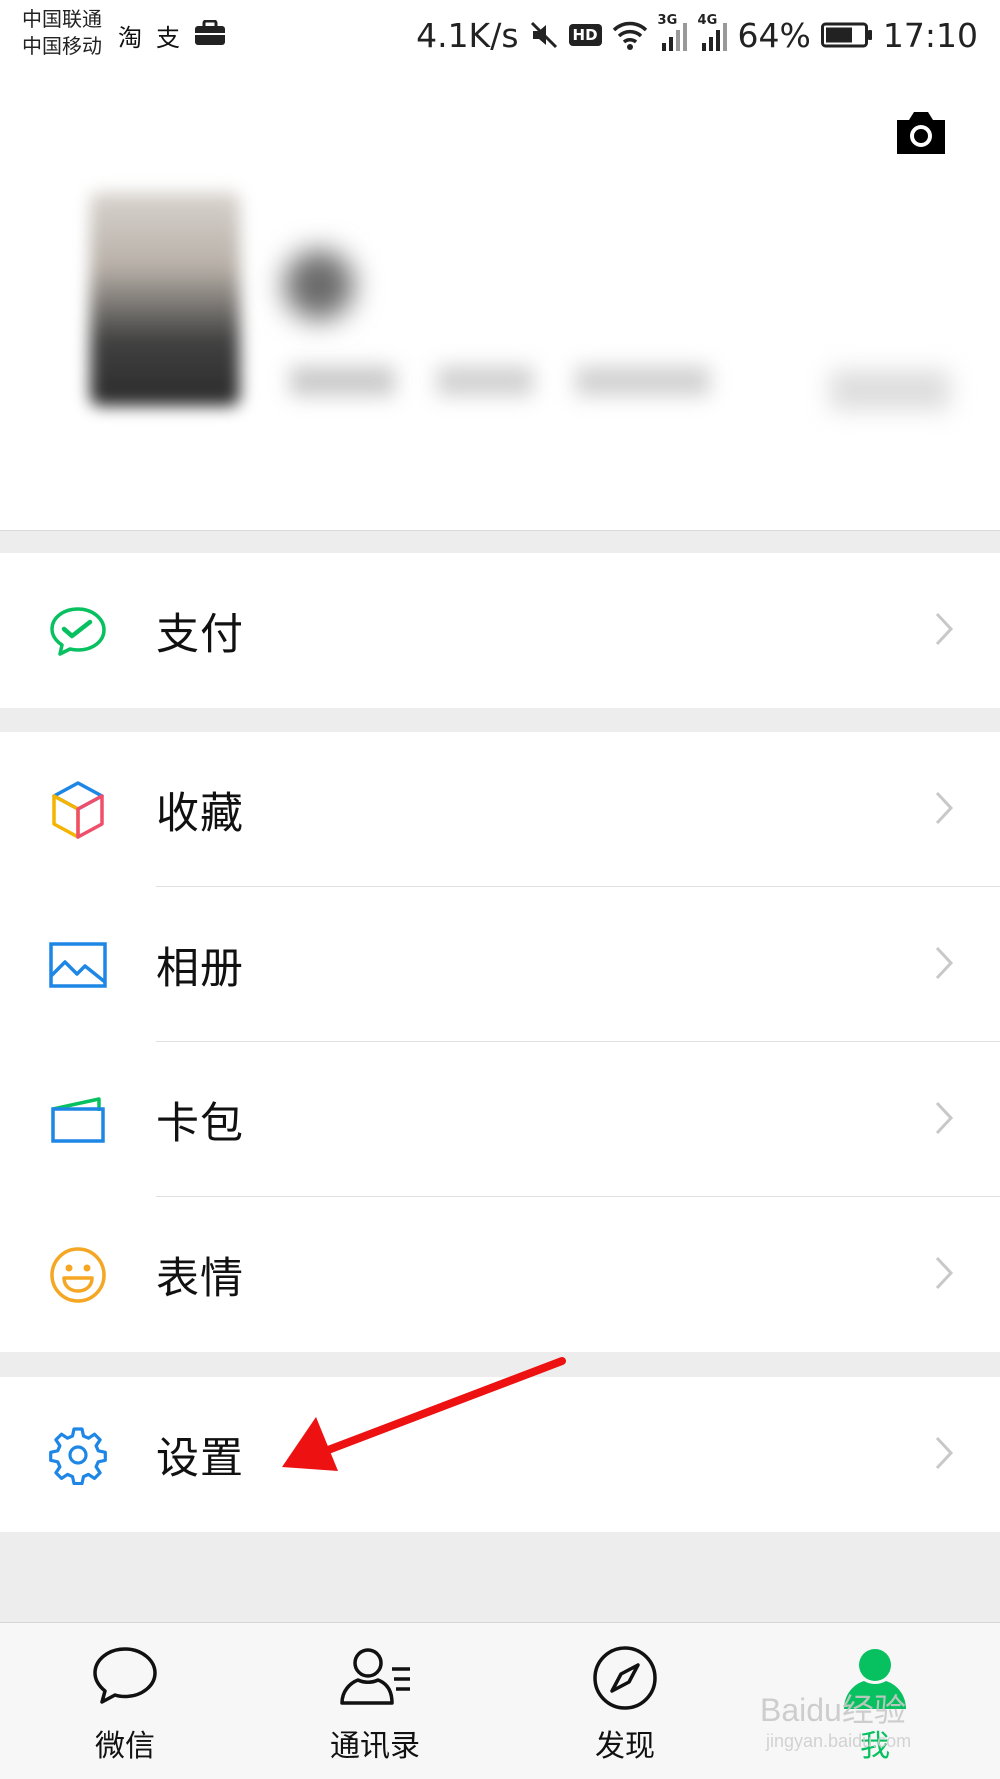 The height and width of the screenshot is (1779, 1000). I want to click on tab-chats: 微信, so click(125, 1701).